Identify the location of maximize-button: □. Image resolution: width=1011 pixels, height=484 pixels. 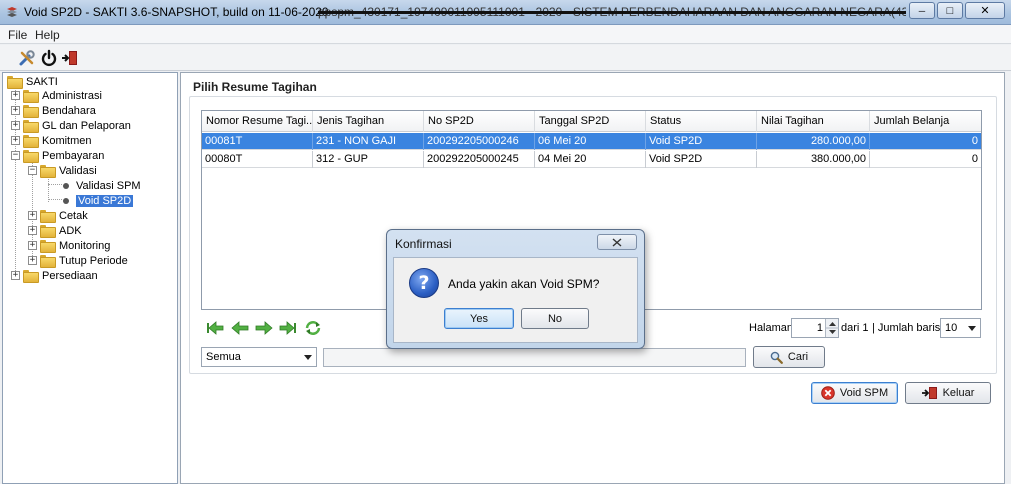
(950, 10).